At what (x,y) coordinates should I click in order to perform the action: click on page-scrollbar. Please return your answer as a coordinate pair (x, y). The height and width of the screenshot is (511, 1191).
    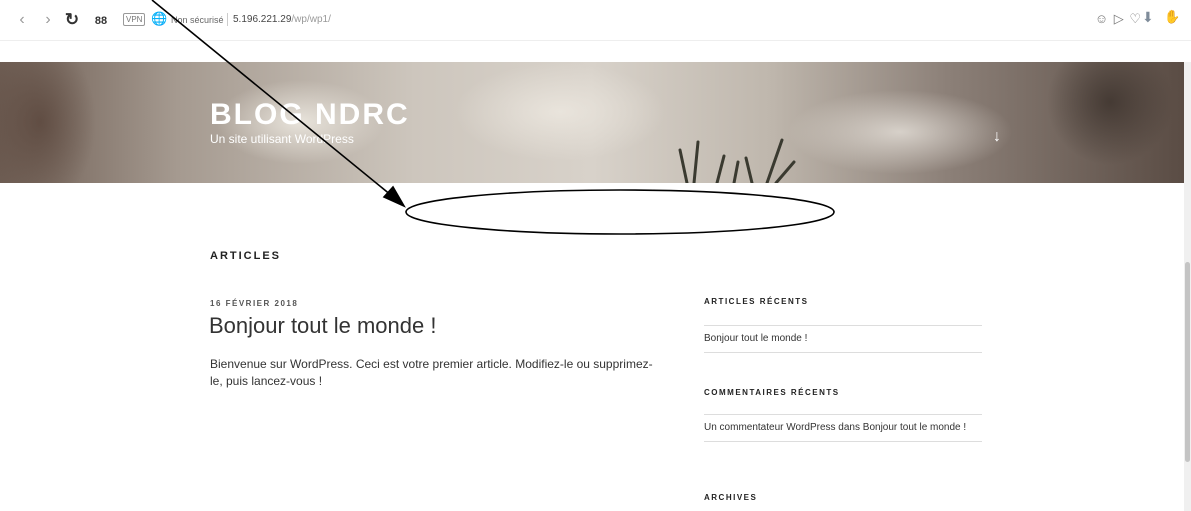
    Looking at the image, I should click on (1187, 286).